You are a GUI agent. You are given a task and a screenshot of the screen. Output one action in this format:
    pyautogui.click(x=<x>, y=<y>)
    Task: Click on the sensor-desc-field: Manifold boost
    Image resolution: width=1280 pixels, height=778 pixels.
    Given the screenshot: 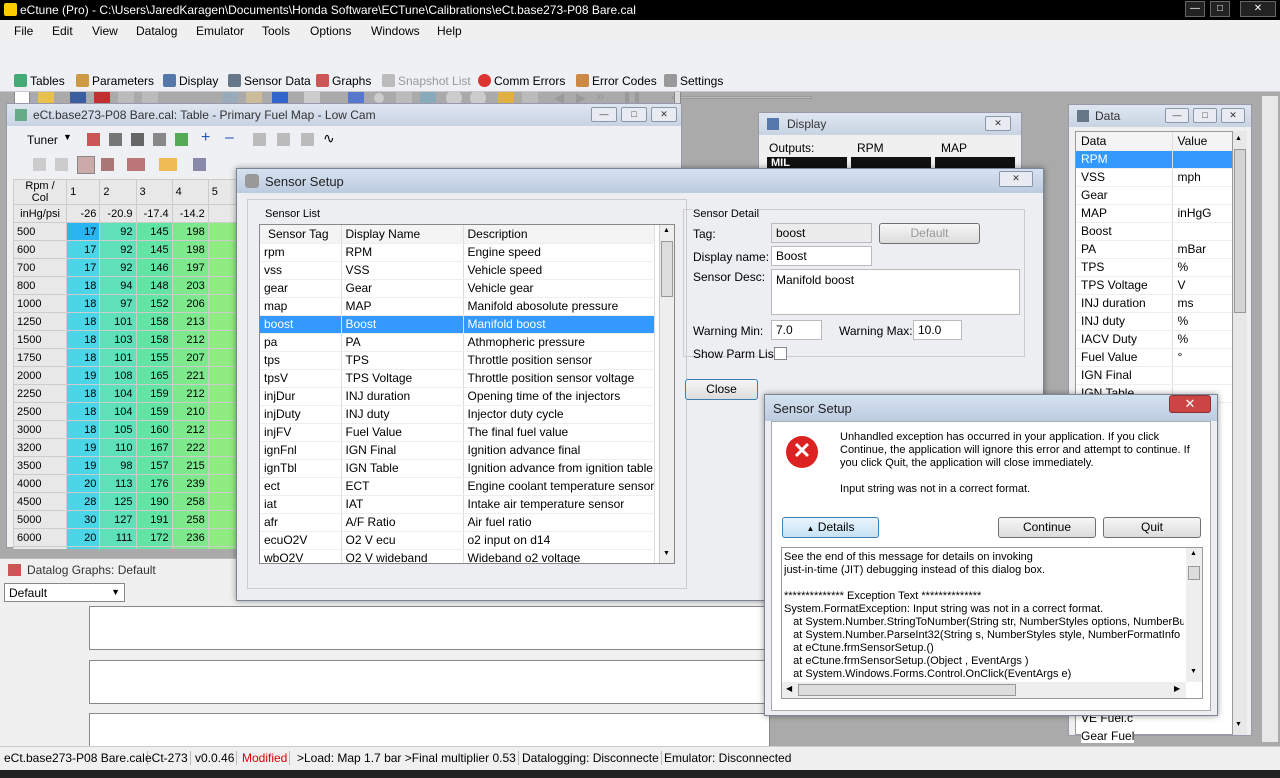 What is the action you would take?
    pyautogui.click(x=895, y=292)
    